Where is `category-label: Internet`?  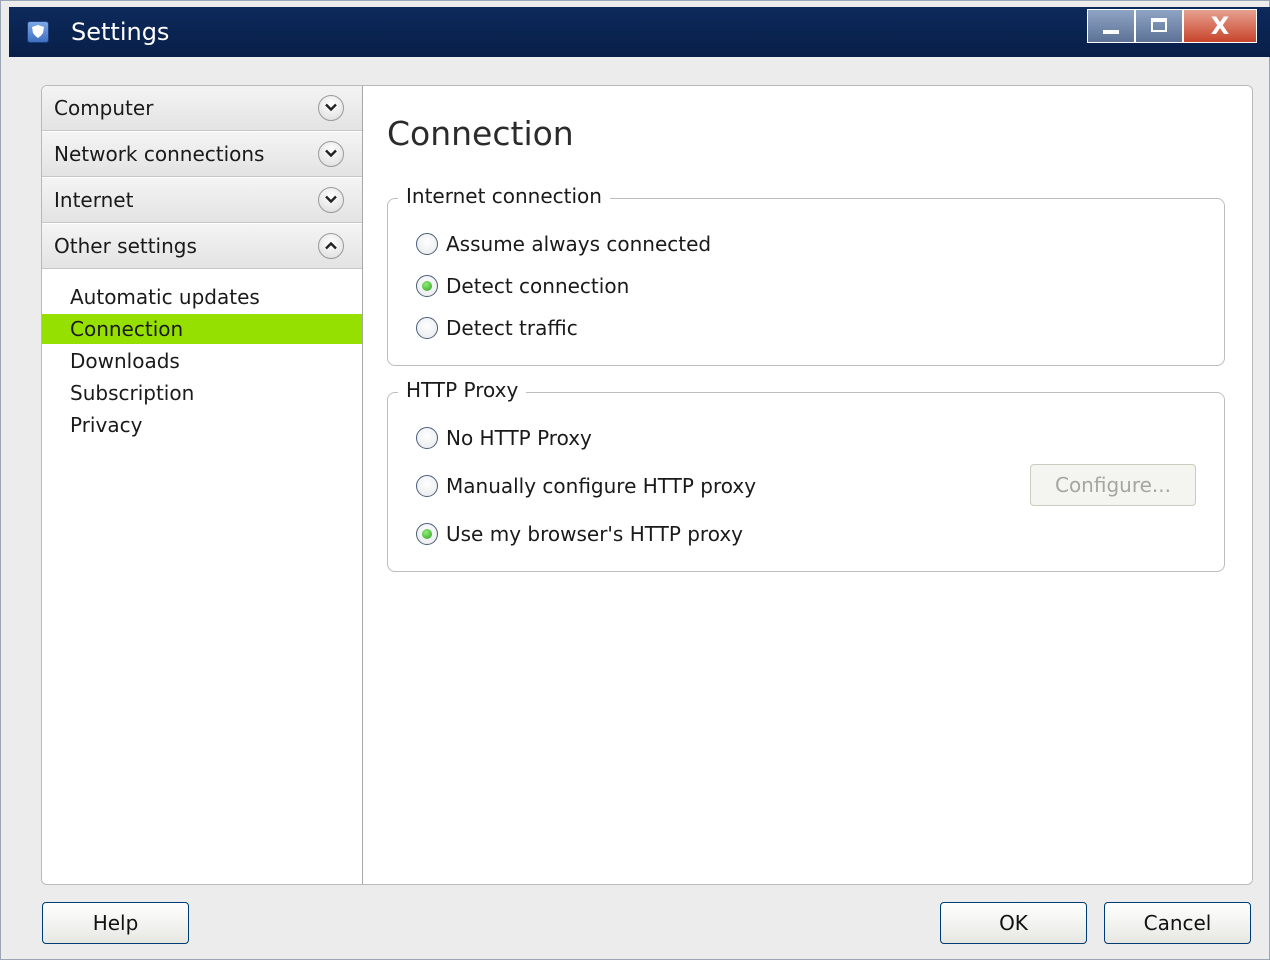 category-label: Internet is located at coordinates (94, 200).